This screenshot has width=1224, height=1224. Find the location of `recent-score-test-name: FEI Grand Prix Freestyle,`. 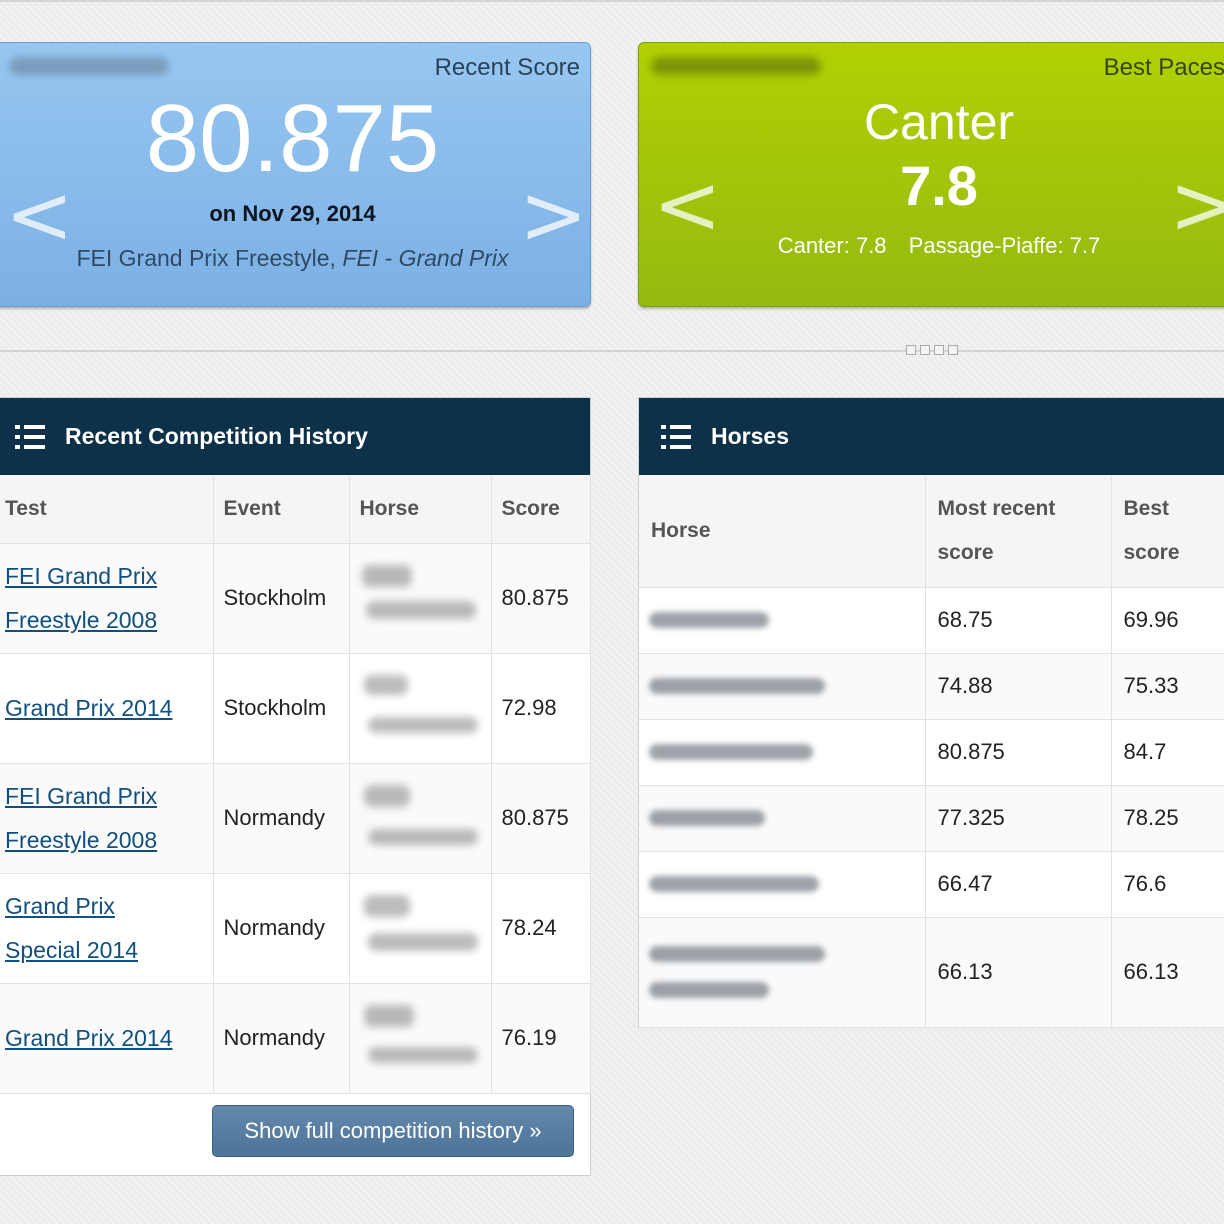

recent-score-test-name: FEI Grand Prix Freestyle, is located at coordinates (206, 258).